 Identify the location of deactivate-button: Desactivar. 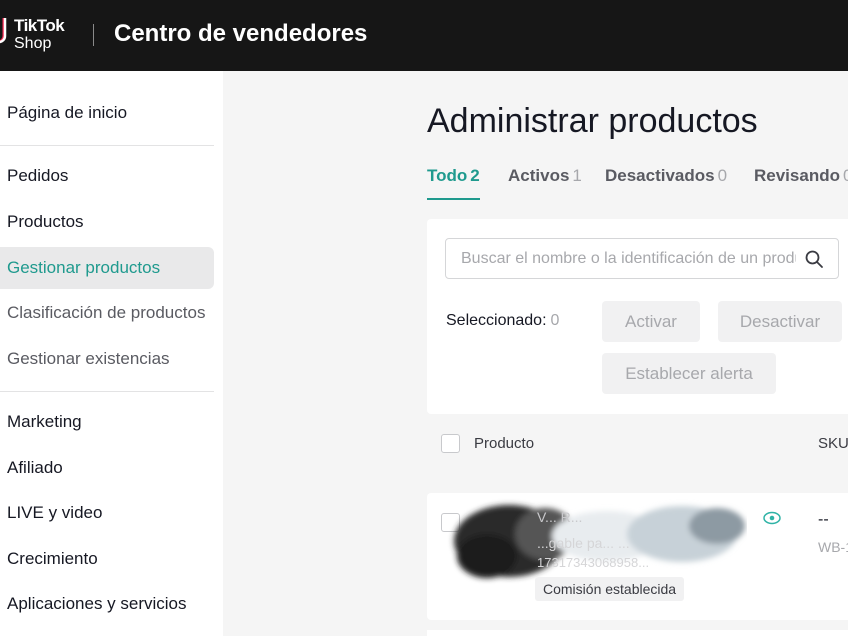
(780, 321).